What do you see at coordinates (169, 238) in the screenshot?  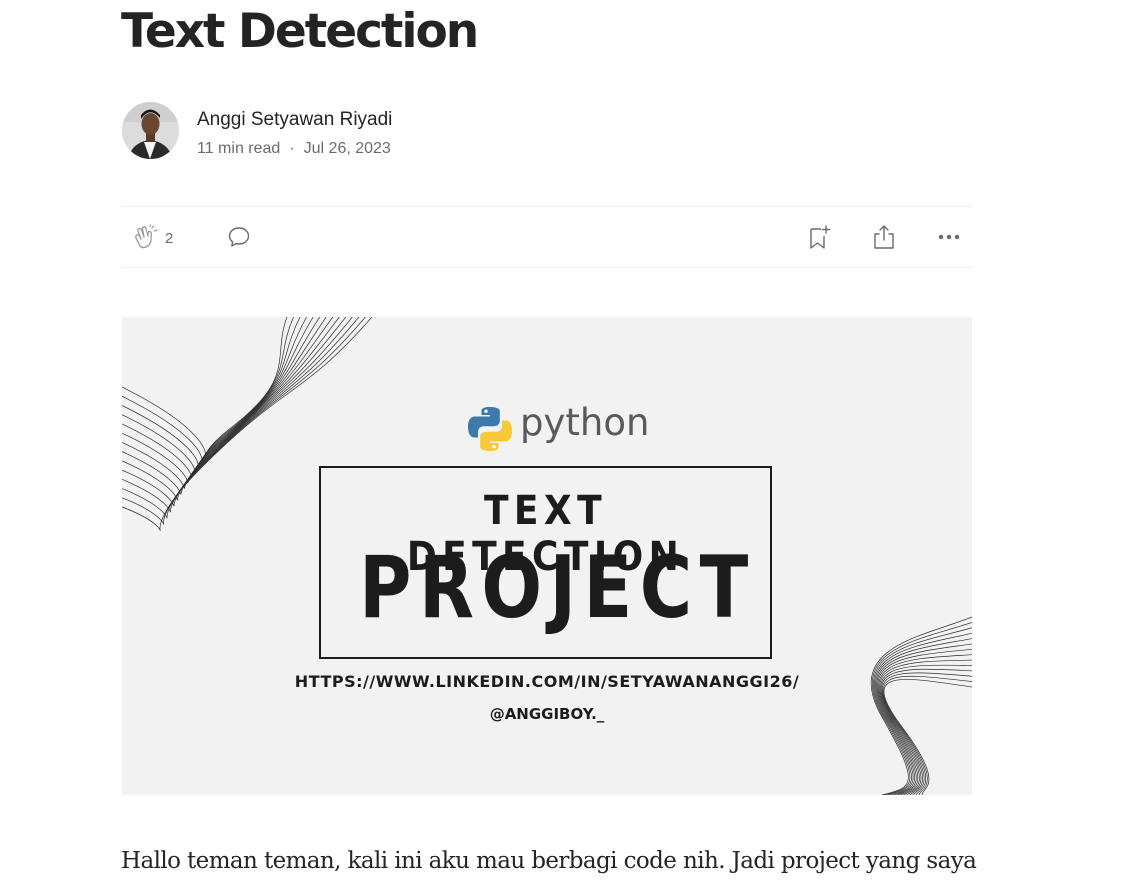 I see `clap-count: 2` at bounding box center [169, 238].